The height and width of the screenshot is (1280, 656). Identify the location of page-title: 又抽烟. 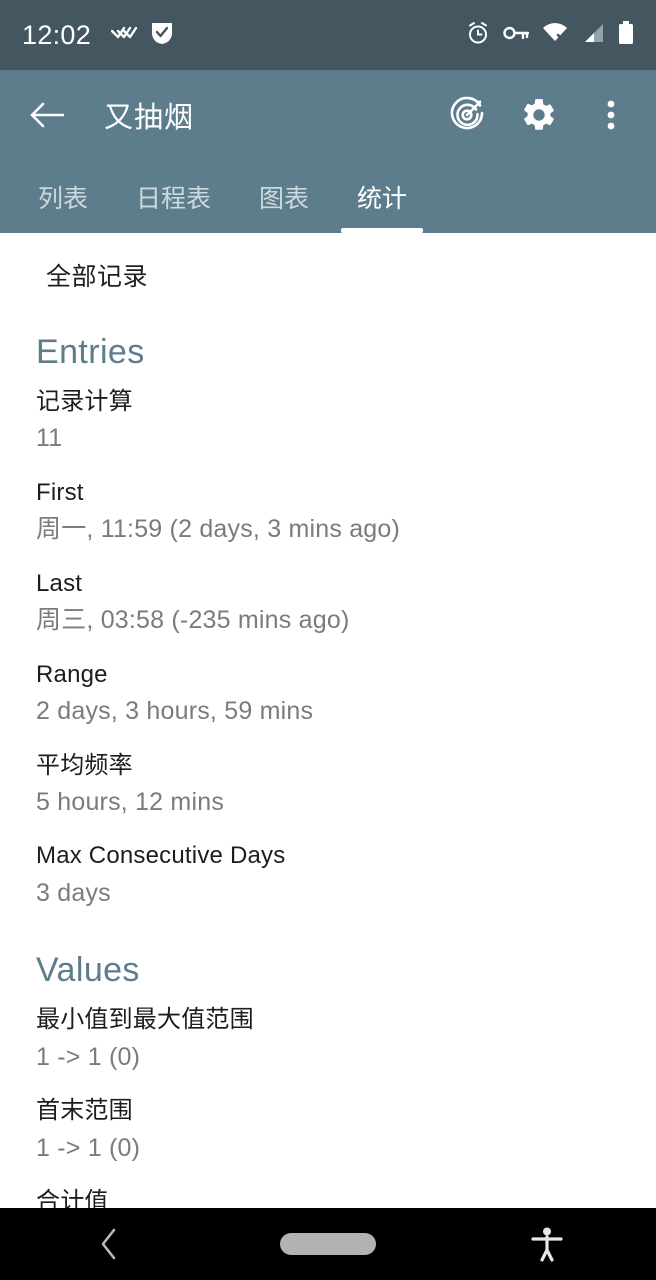
(149, 118).